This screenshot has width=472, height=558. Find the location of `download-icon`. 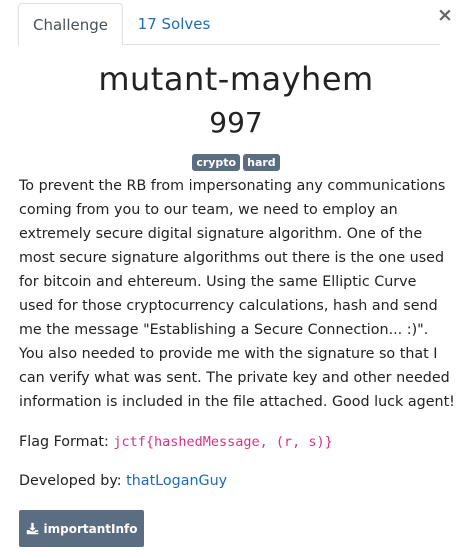

download-icon is located at coordinates (32, 528).